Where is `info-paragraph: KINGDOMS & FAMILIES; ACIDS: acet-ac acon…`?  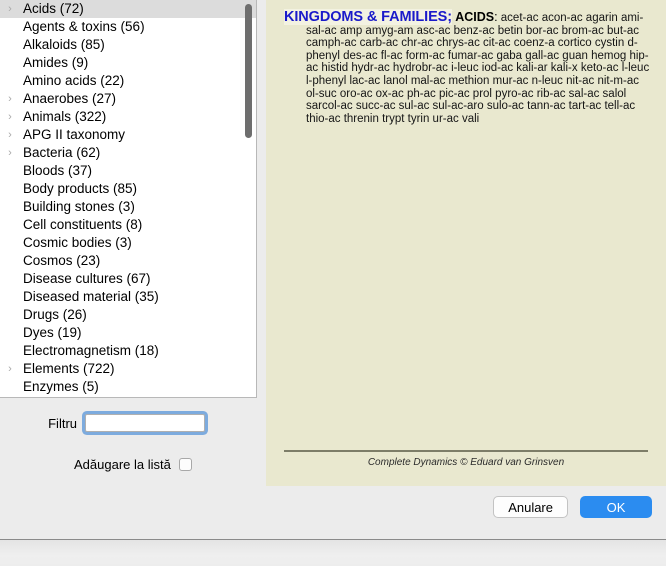 info-paragraph: KINGDOMS & FAMILIES; ACIDS: acet-ac acon… is located at coordinates (468, 67).